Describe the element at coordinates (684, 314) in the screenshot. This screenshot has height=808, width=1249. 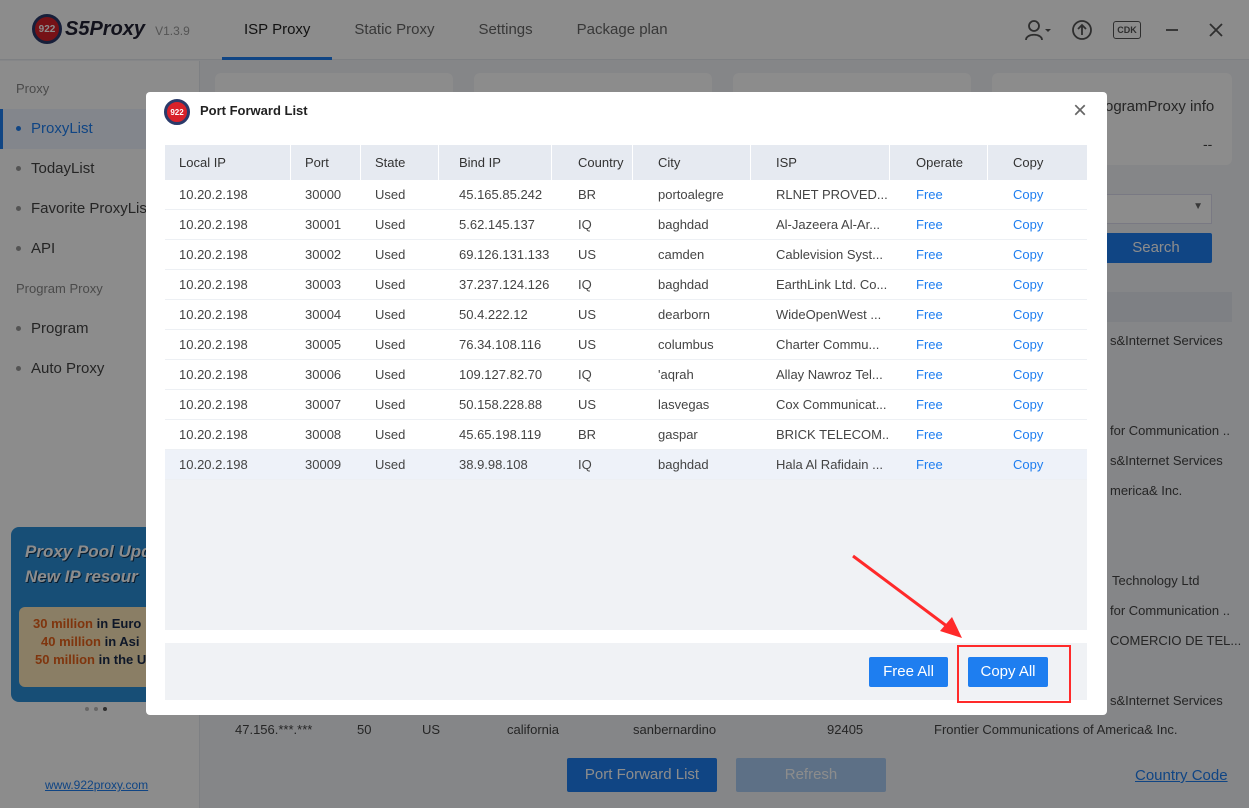
I see `cell-city: dearborn` at that location.